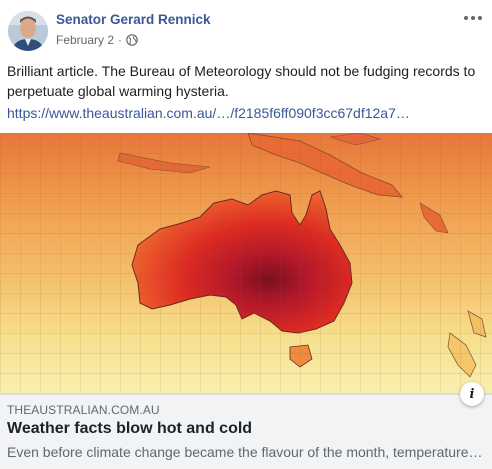 This screenshot has width=492, height=469. What do you see at coordinates (132, 40) in the screenshot?
I see `globe-icon` at bounding box center [132, 40].